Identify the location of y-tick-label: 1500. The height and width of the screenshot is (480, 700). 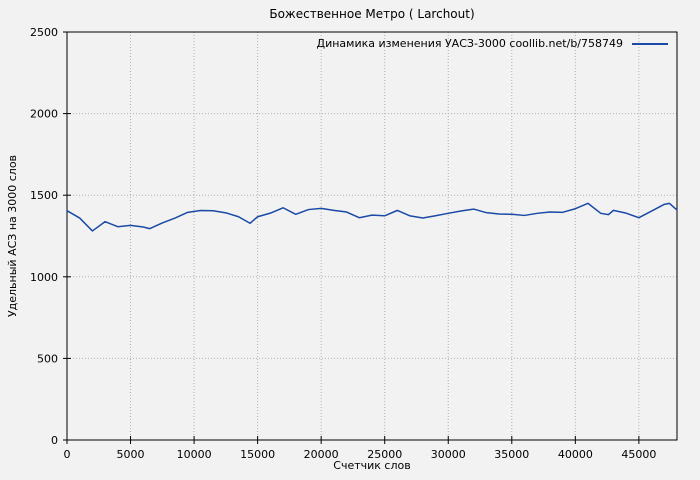
(44, 195).